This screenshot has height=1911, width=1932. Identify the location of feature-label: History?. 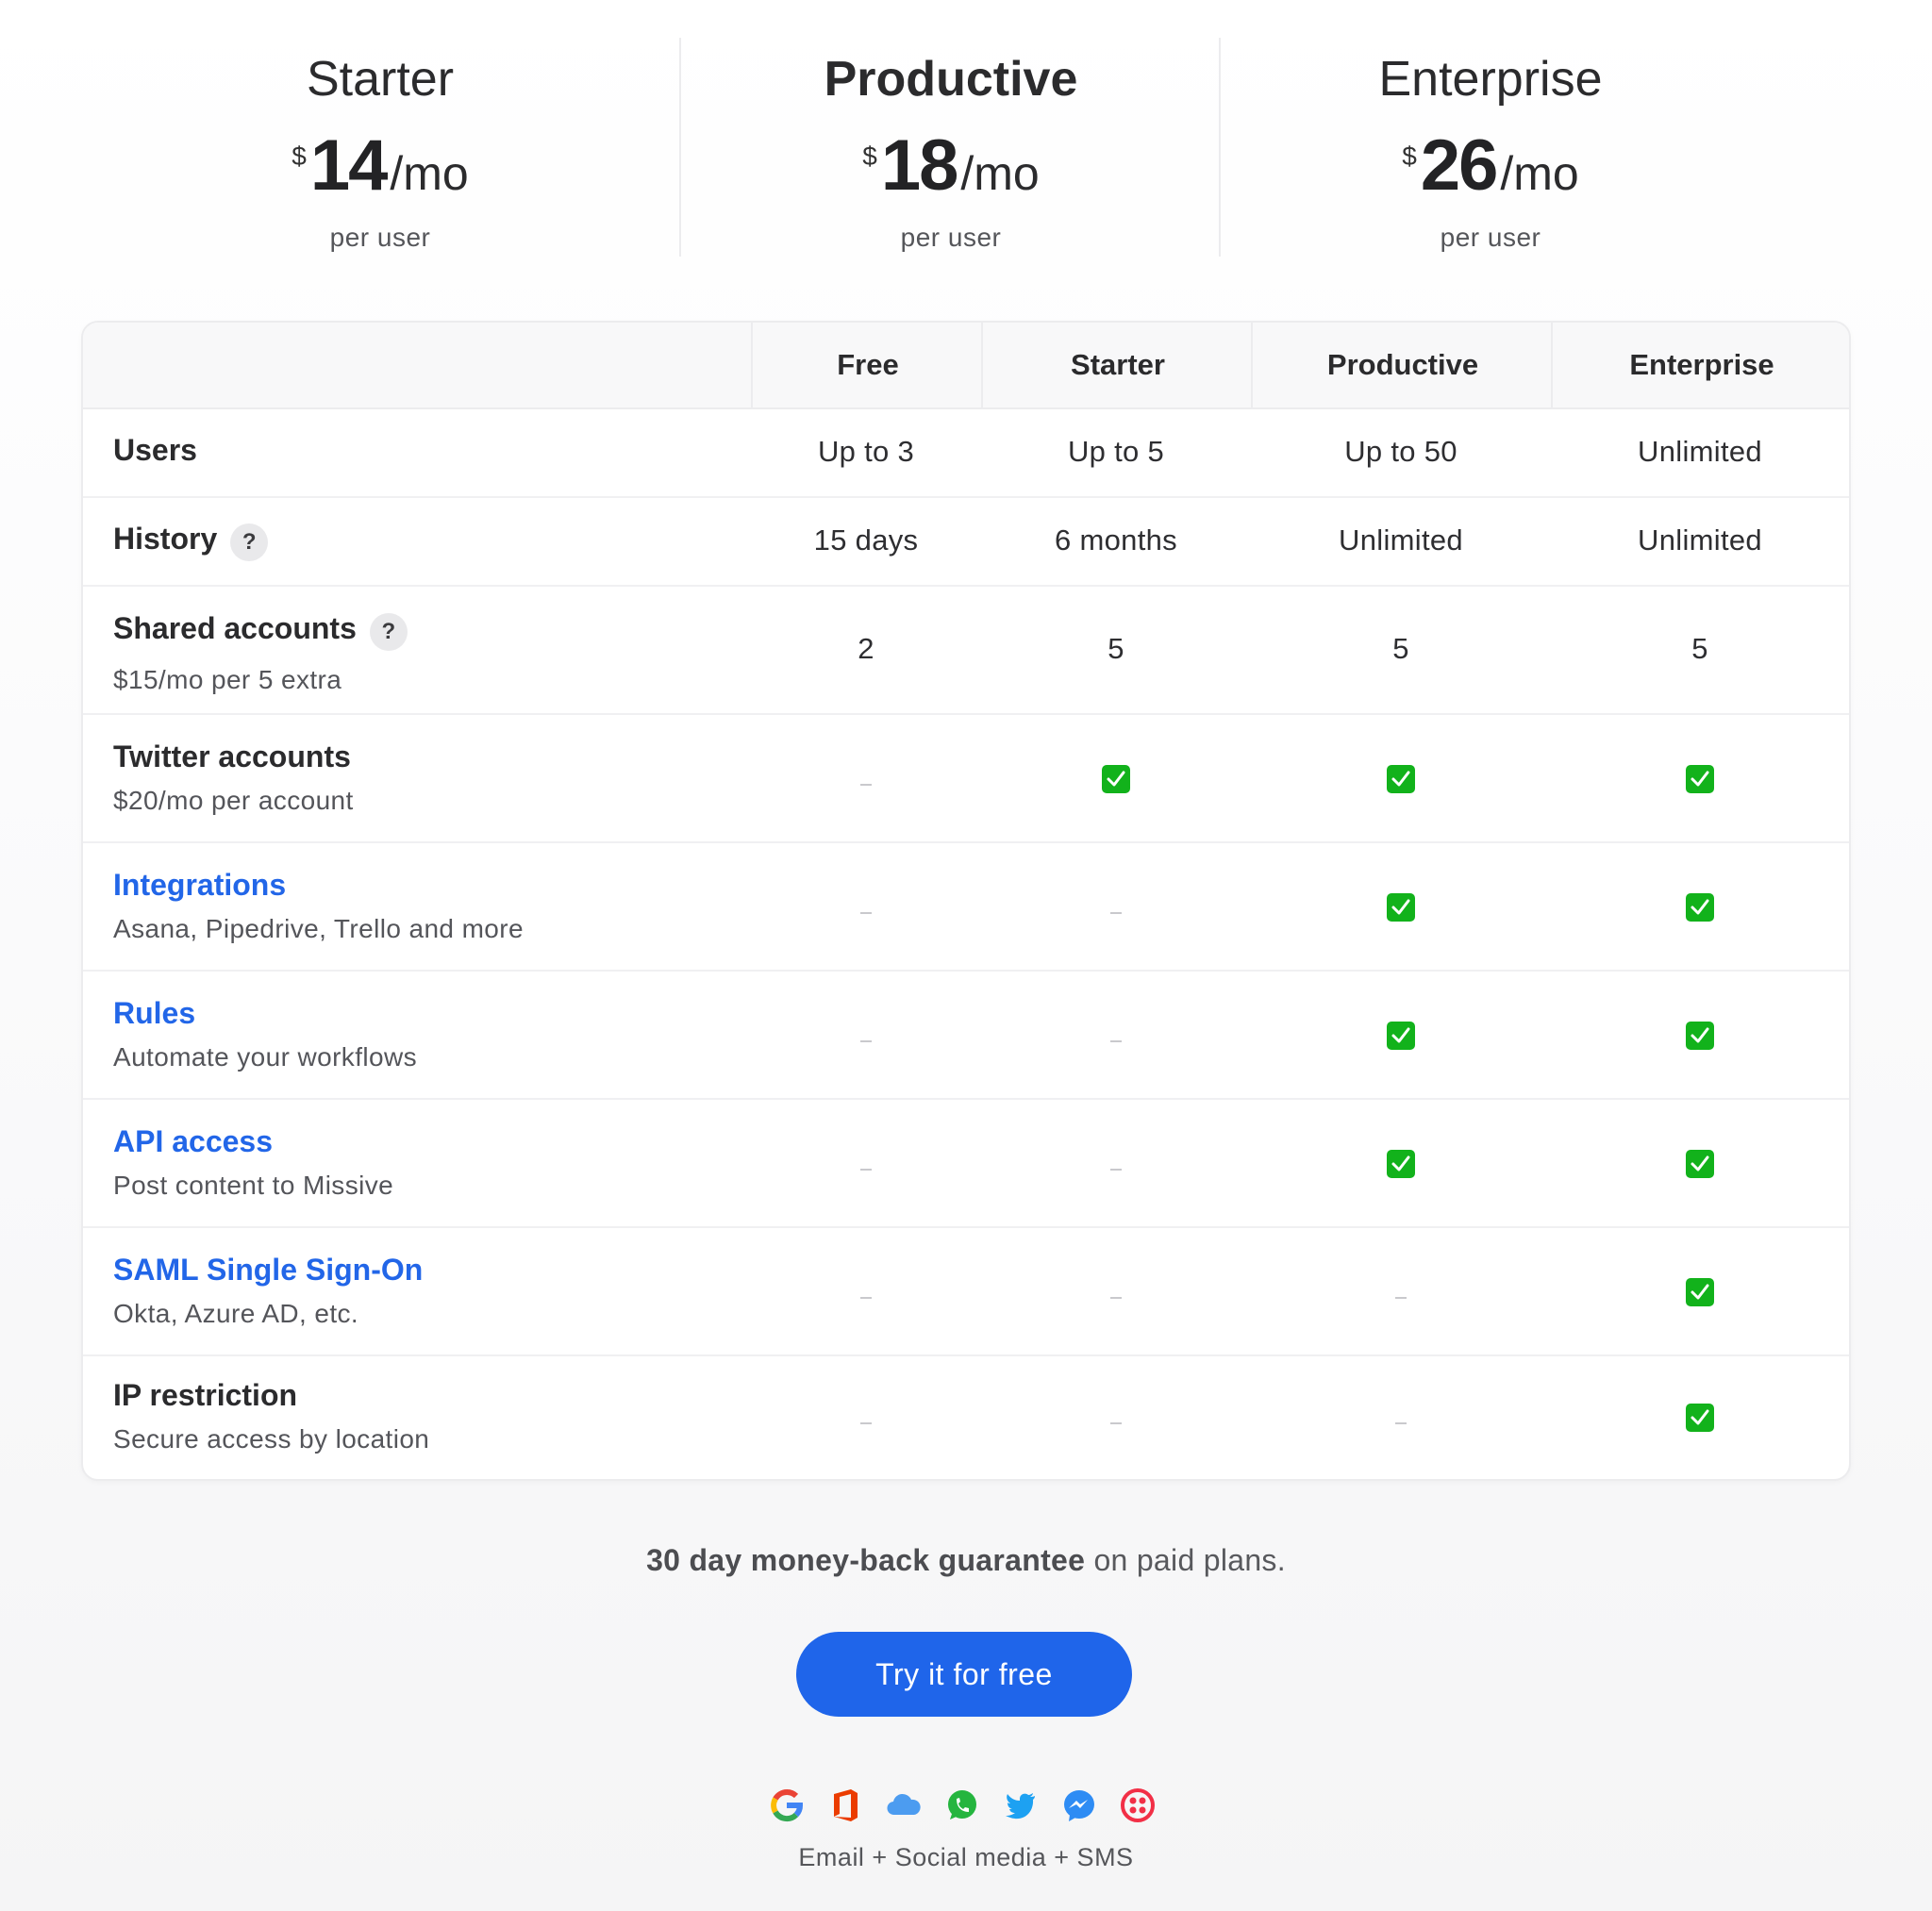
(424, 543).